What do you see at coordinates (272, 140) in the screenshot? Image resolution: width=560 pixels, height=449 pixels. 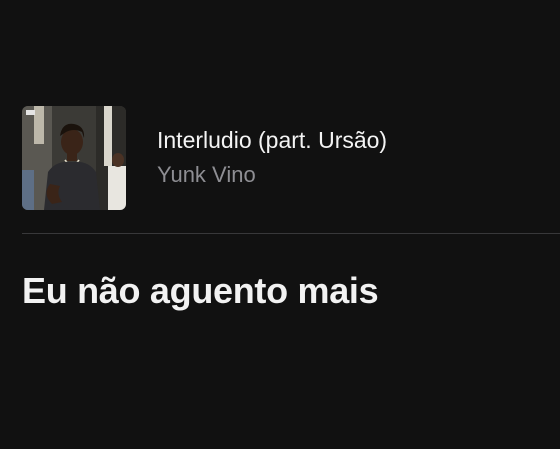 I see `track-title: Interludio (part. Ursão)` at bounding box center [272, 140].